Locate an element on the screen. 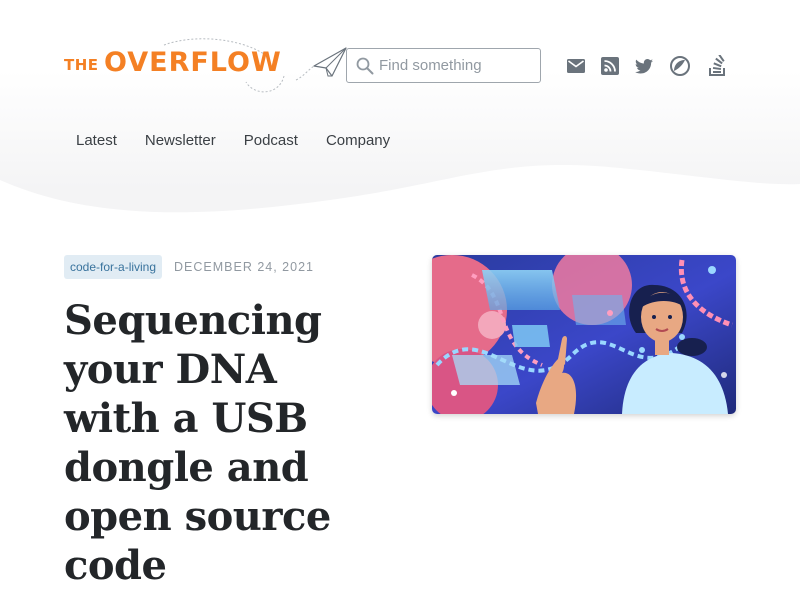 The width and height of the screenshot is (800, 600). publish-date: DECEMBER 24, 2021 is located at coordinates (244, 267).